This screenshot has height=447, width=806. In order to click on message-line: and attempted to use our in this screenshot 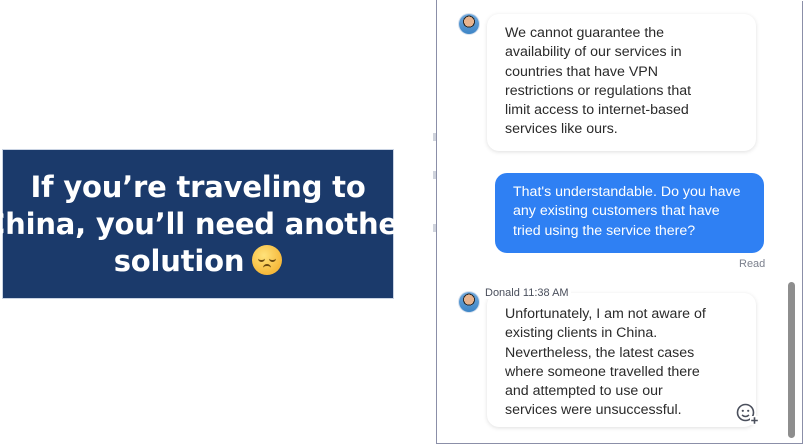, I will do `click(584, 391)`.